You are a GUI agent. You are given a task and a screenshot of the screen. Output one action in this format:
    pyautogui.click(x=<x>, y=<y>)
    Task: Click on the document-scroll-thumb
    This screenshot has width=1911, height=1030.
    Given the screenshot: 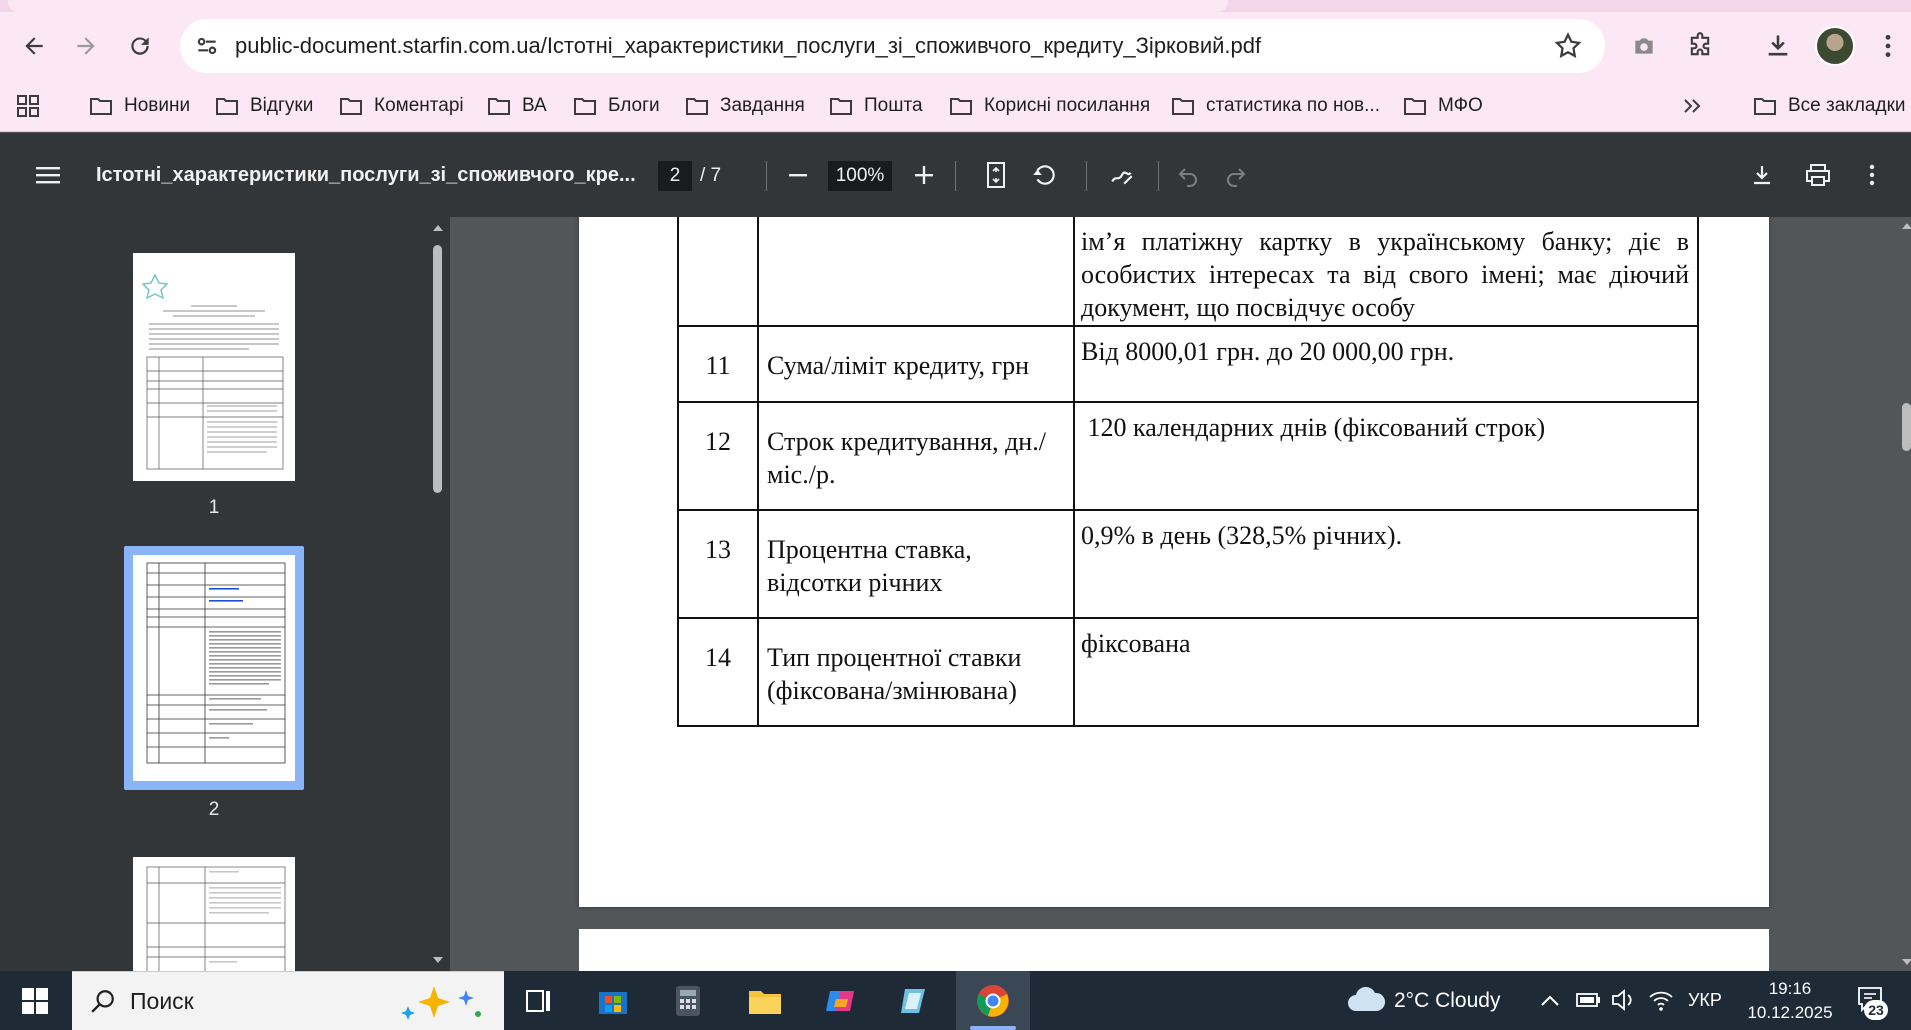 What is the action you would take?
    pyautogui.click(x=1906, y=427)
    